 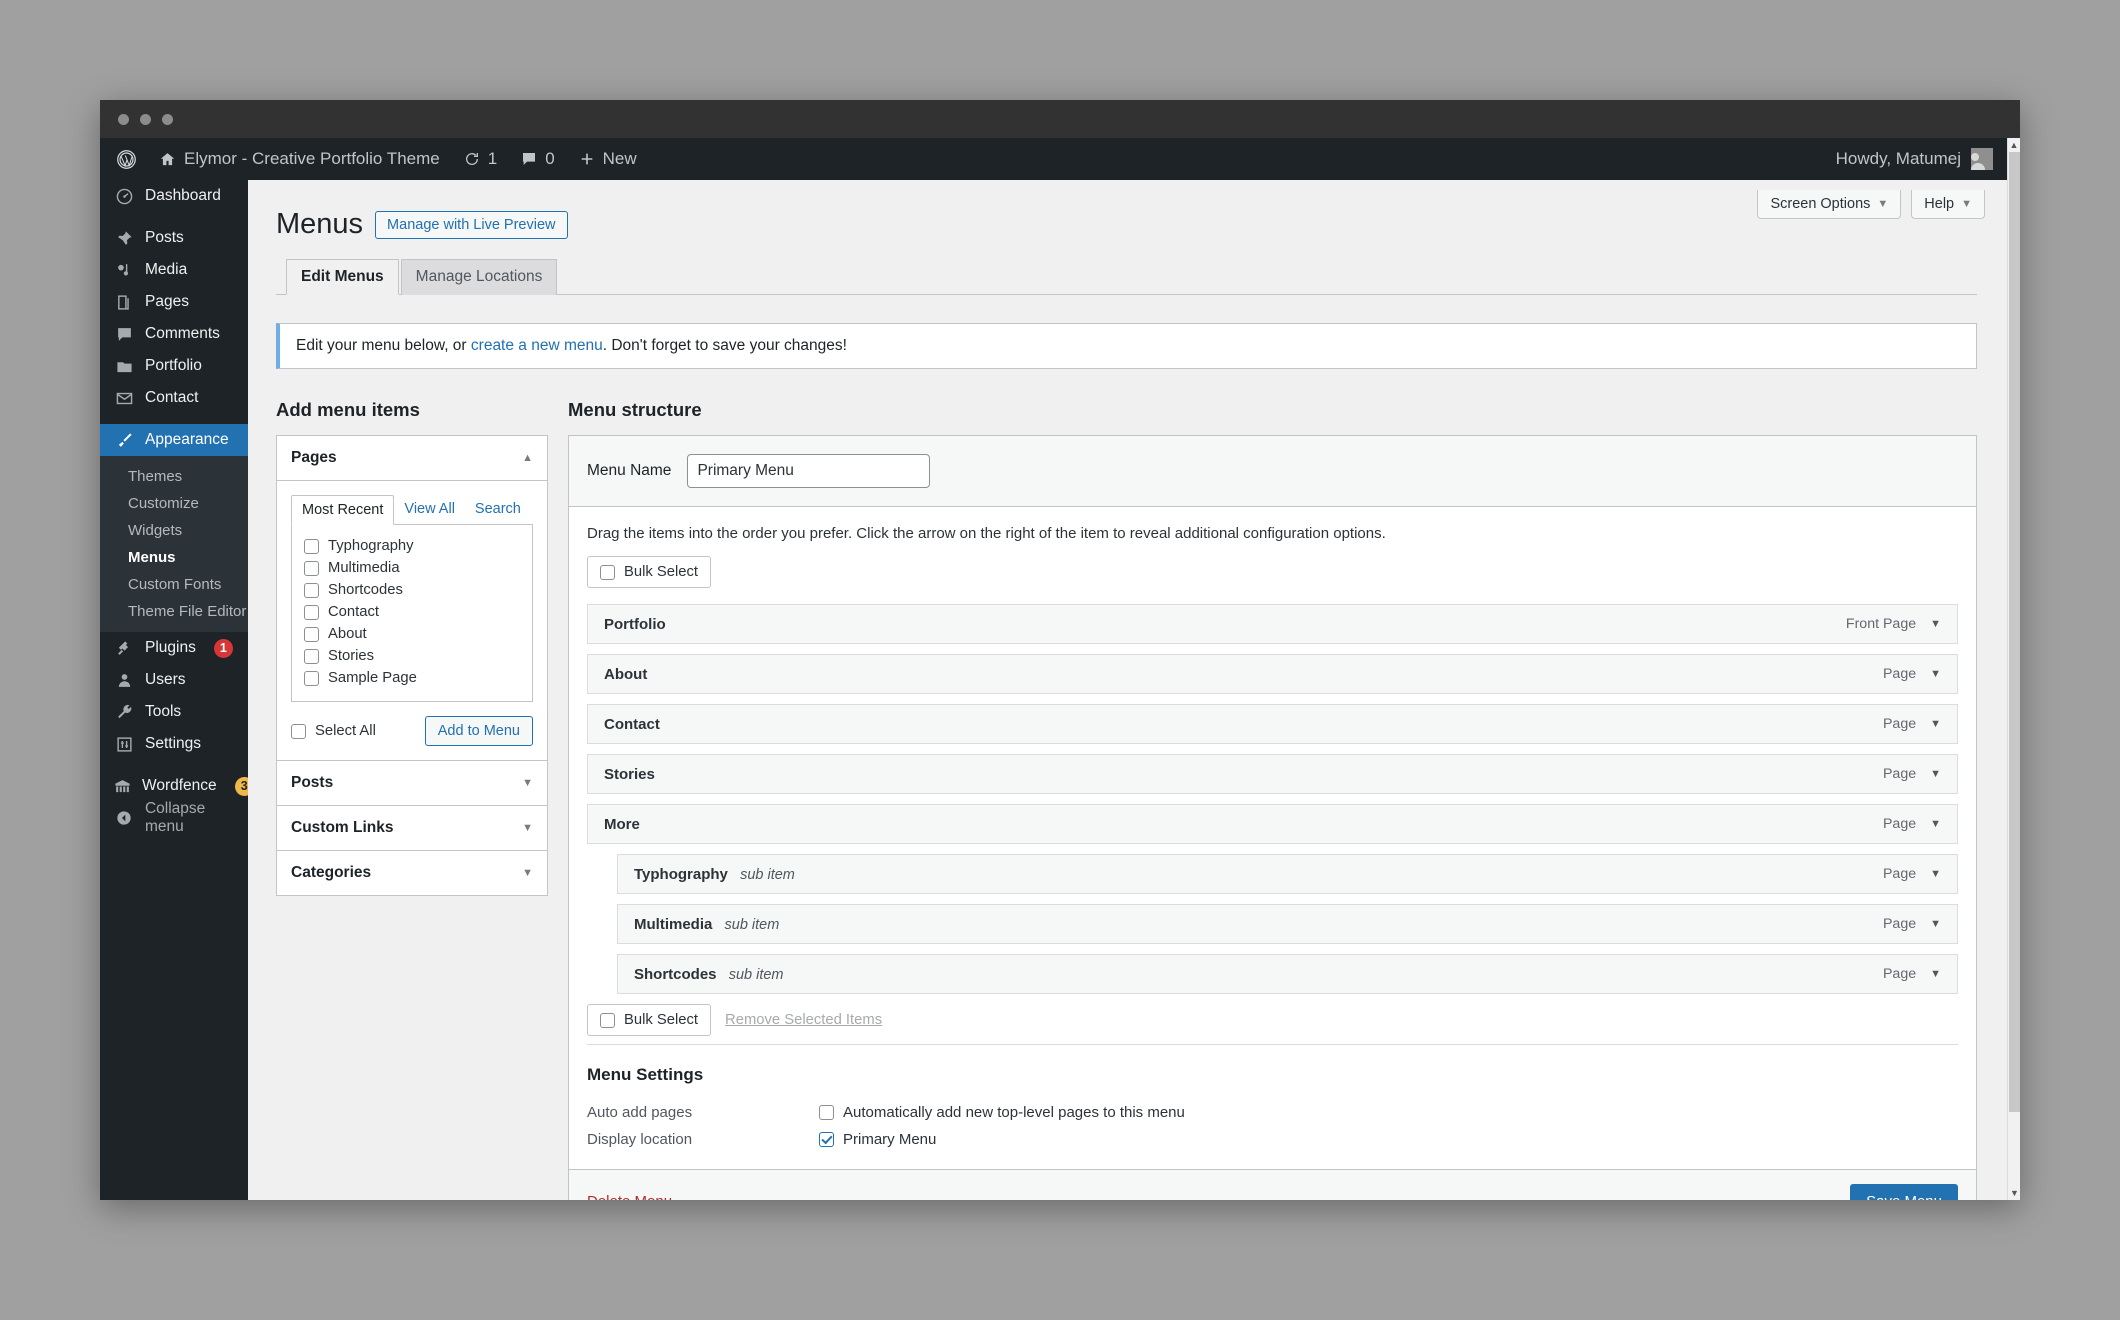 What do you see at coordinates (174, 238) in the screenshot?
I see `sidebar-item-posts: Posts` at bounding box center [174, 238].